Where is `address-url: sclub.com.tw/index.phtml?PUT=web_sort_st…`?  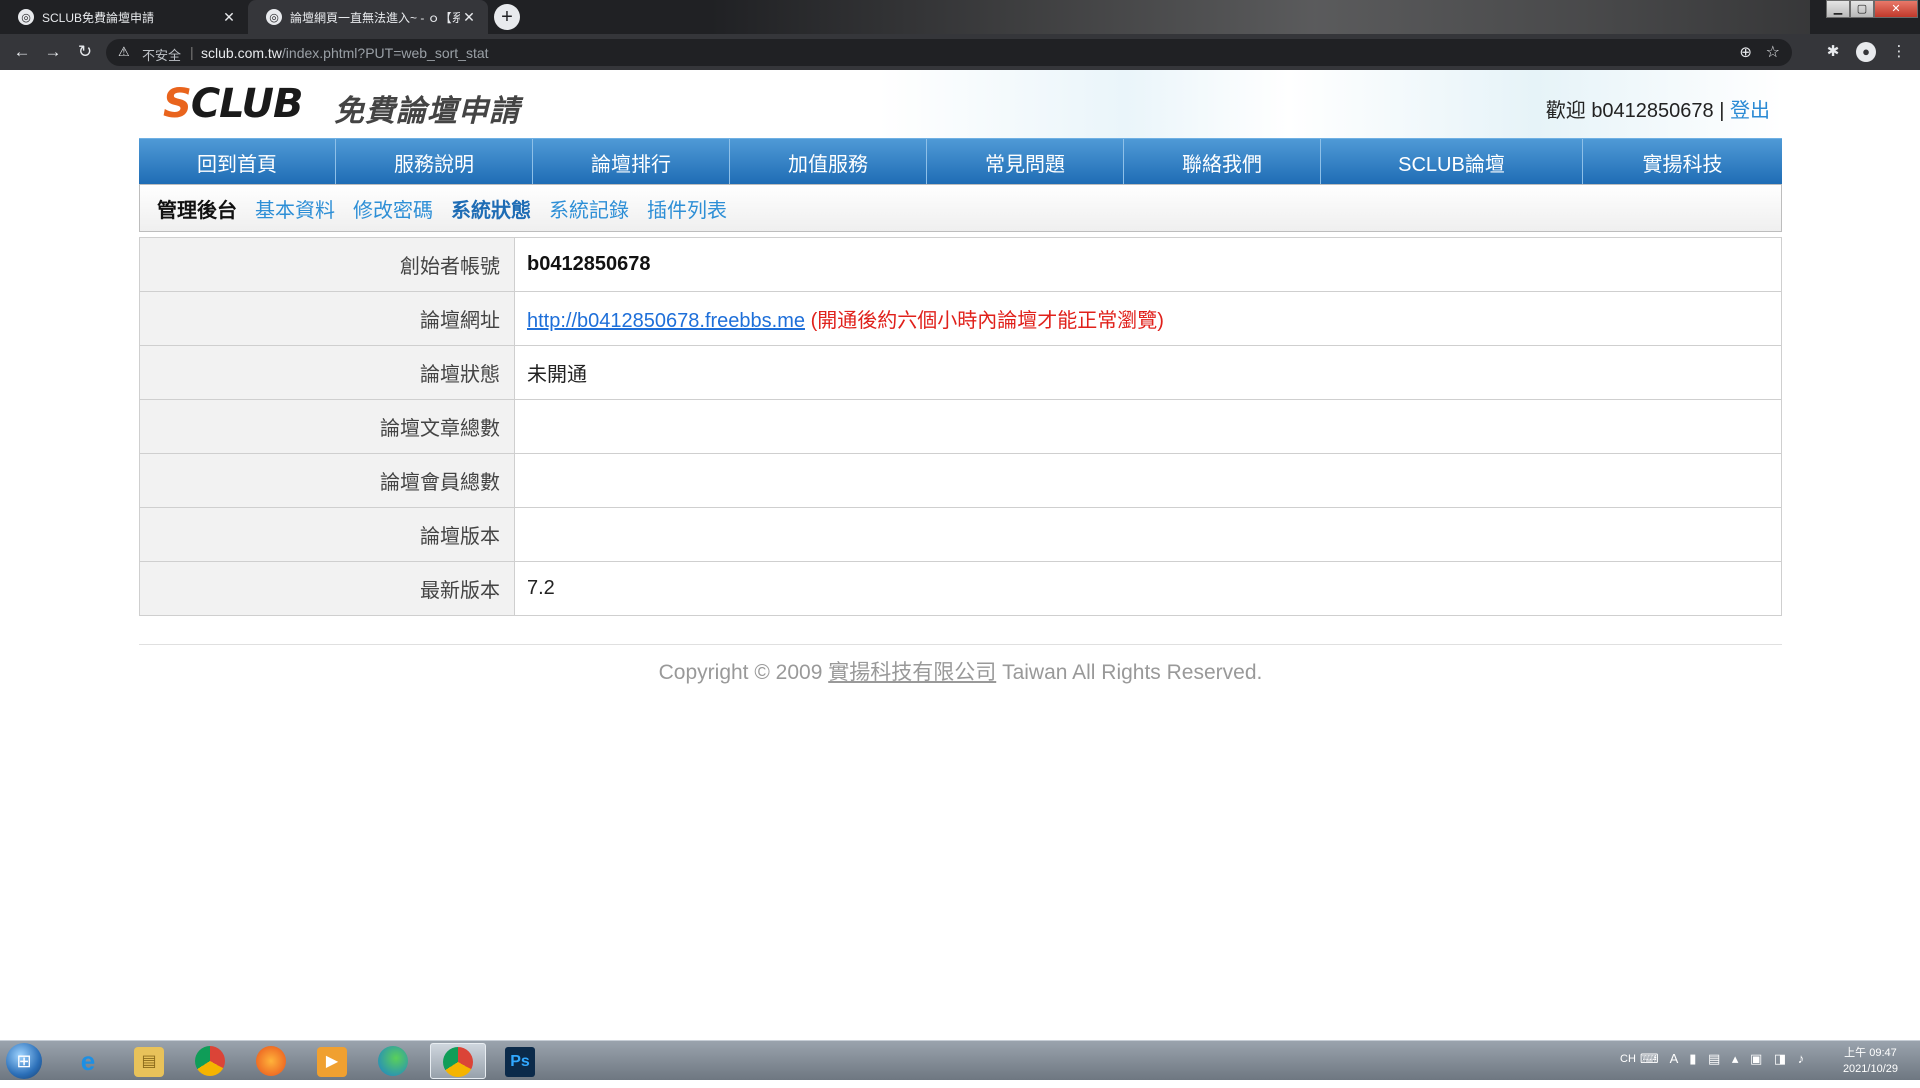
address-url: sclub.com.tw/index.phtml?PUT=web_sort_st… is located at coordinates (345, 53).